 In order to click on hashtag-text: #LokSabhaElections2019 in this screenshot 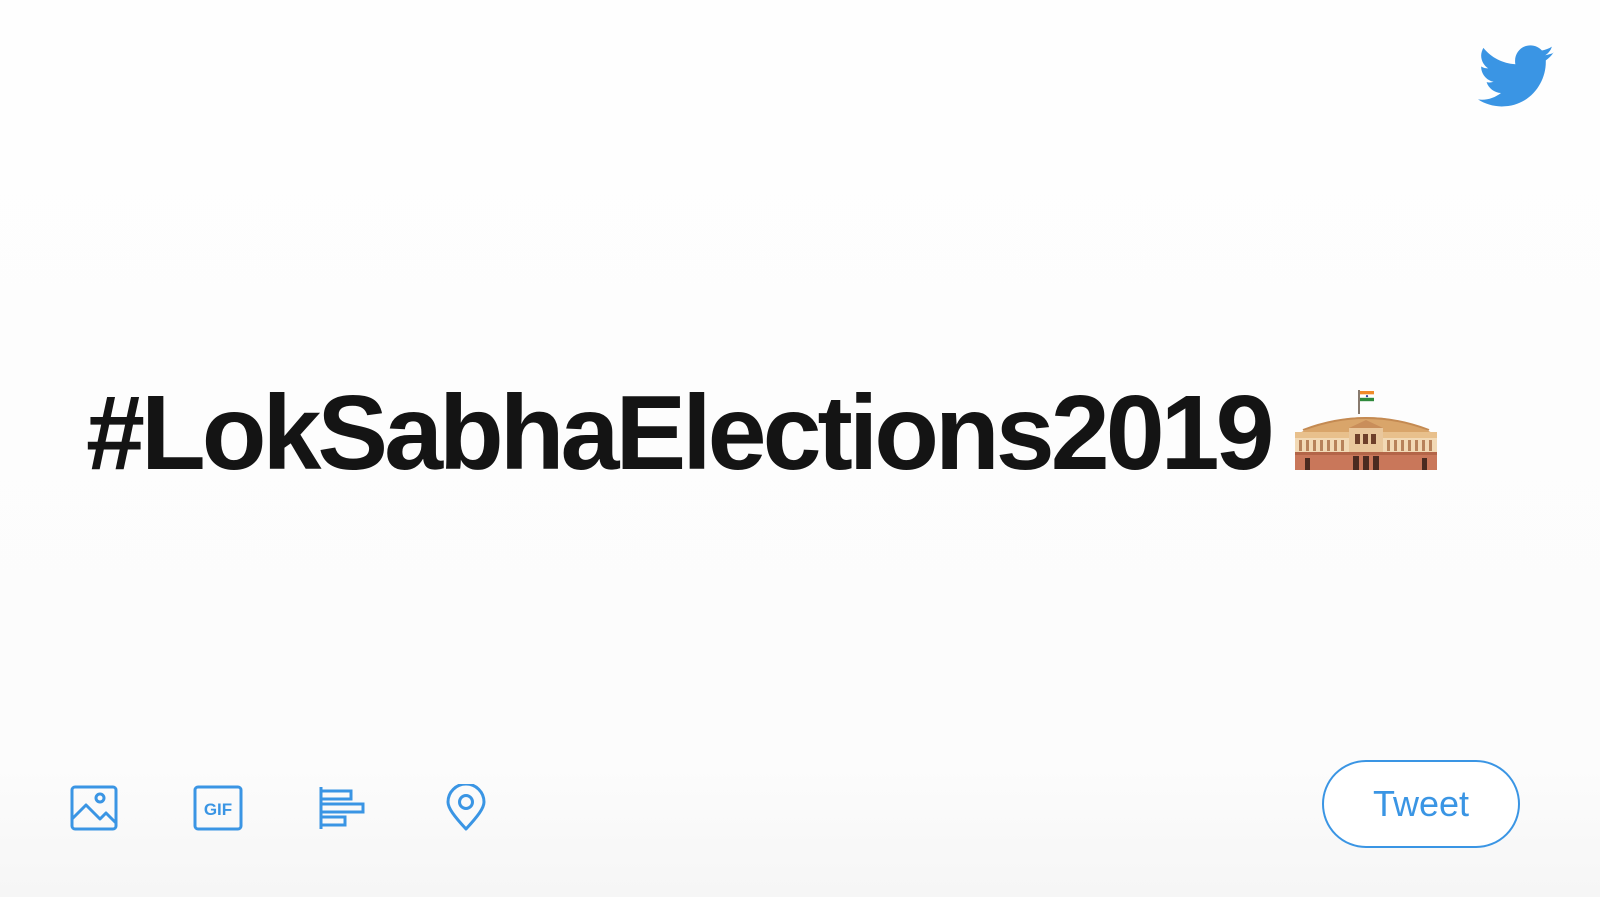, I will do `click(680, 433)`.